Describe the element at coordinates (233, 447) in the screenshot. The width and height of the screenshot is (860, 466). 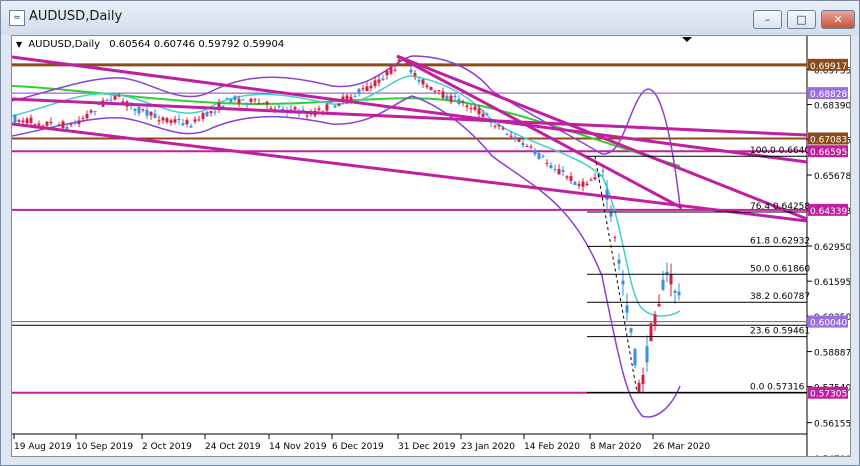
I see `time-tick-label: 24 Oct 2019` at that location.